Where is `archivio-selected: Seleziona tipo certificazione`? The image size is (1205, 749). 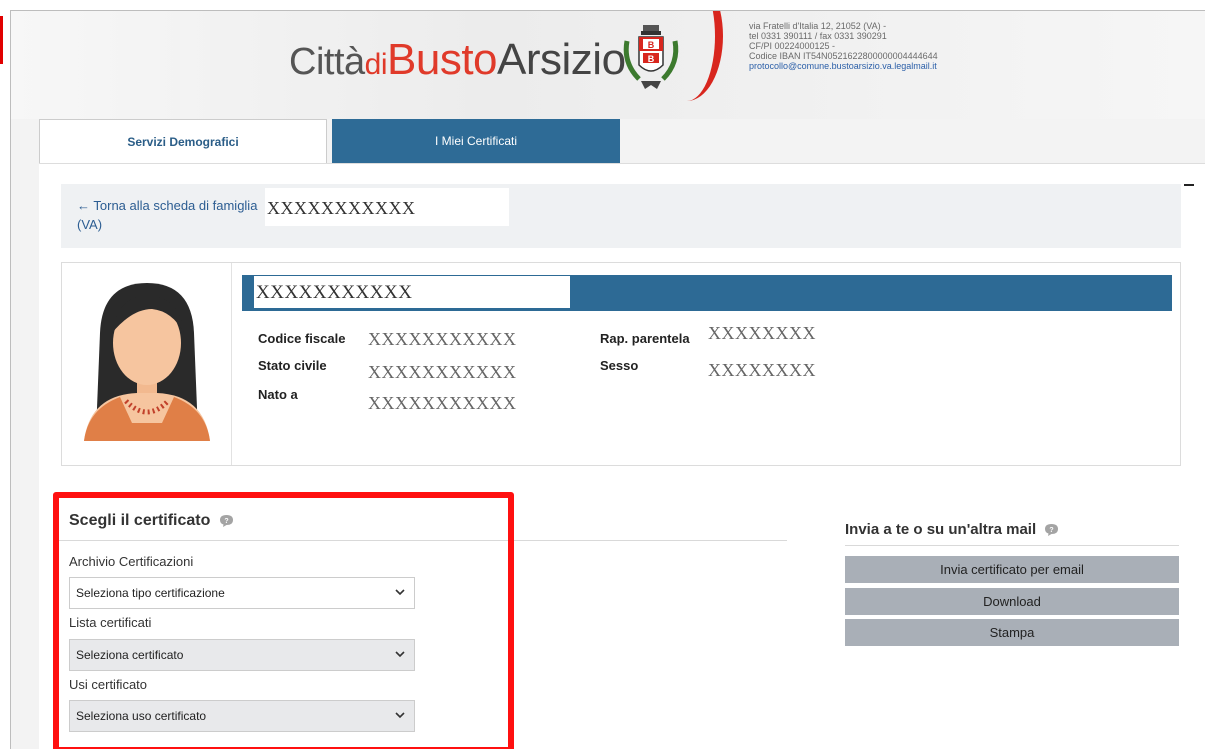
archivio-selected: Seleziona tipo certificazione is located at coordinates (150, 593).